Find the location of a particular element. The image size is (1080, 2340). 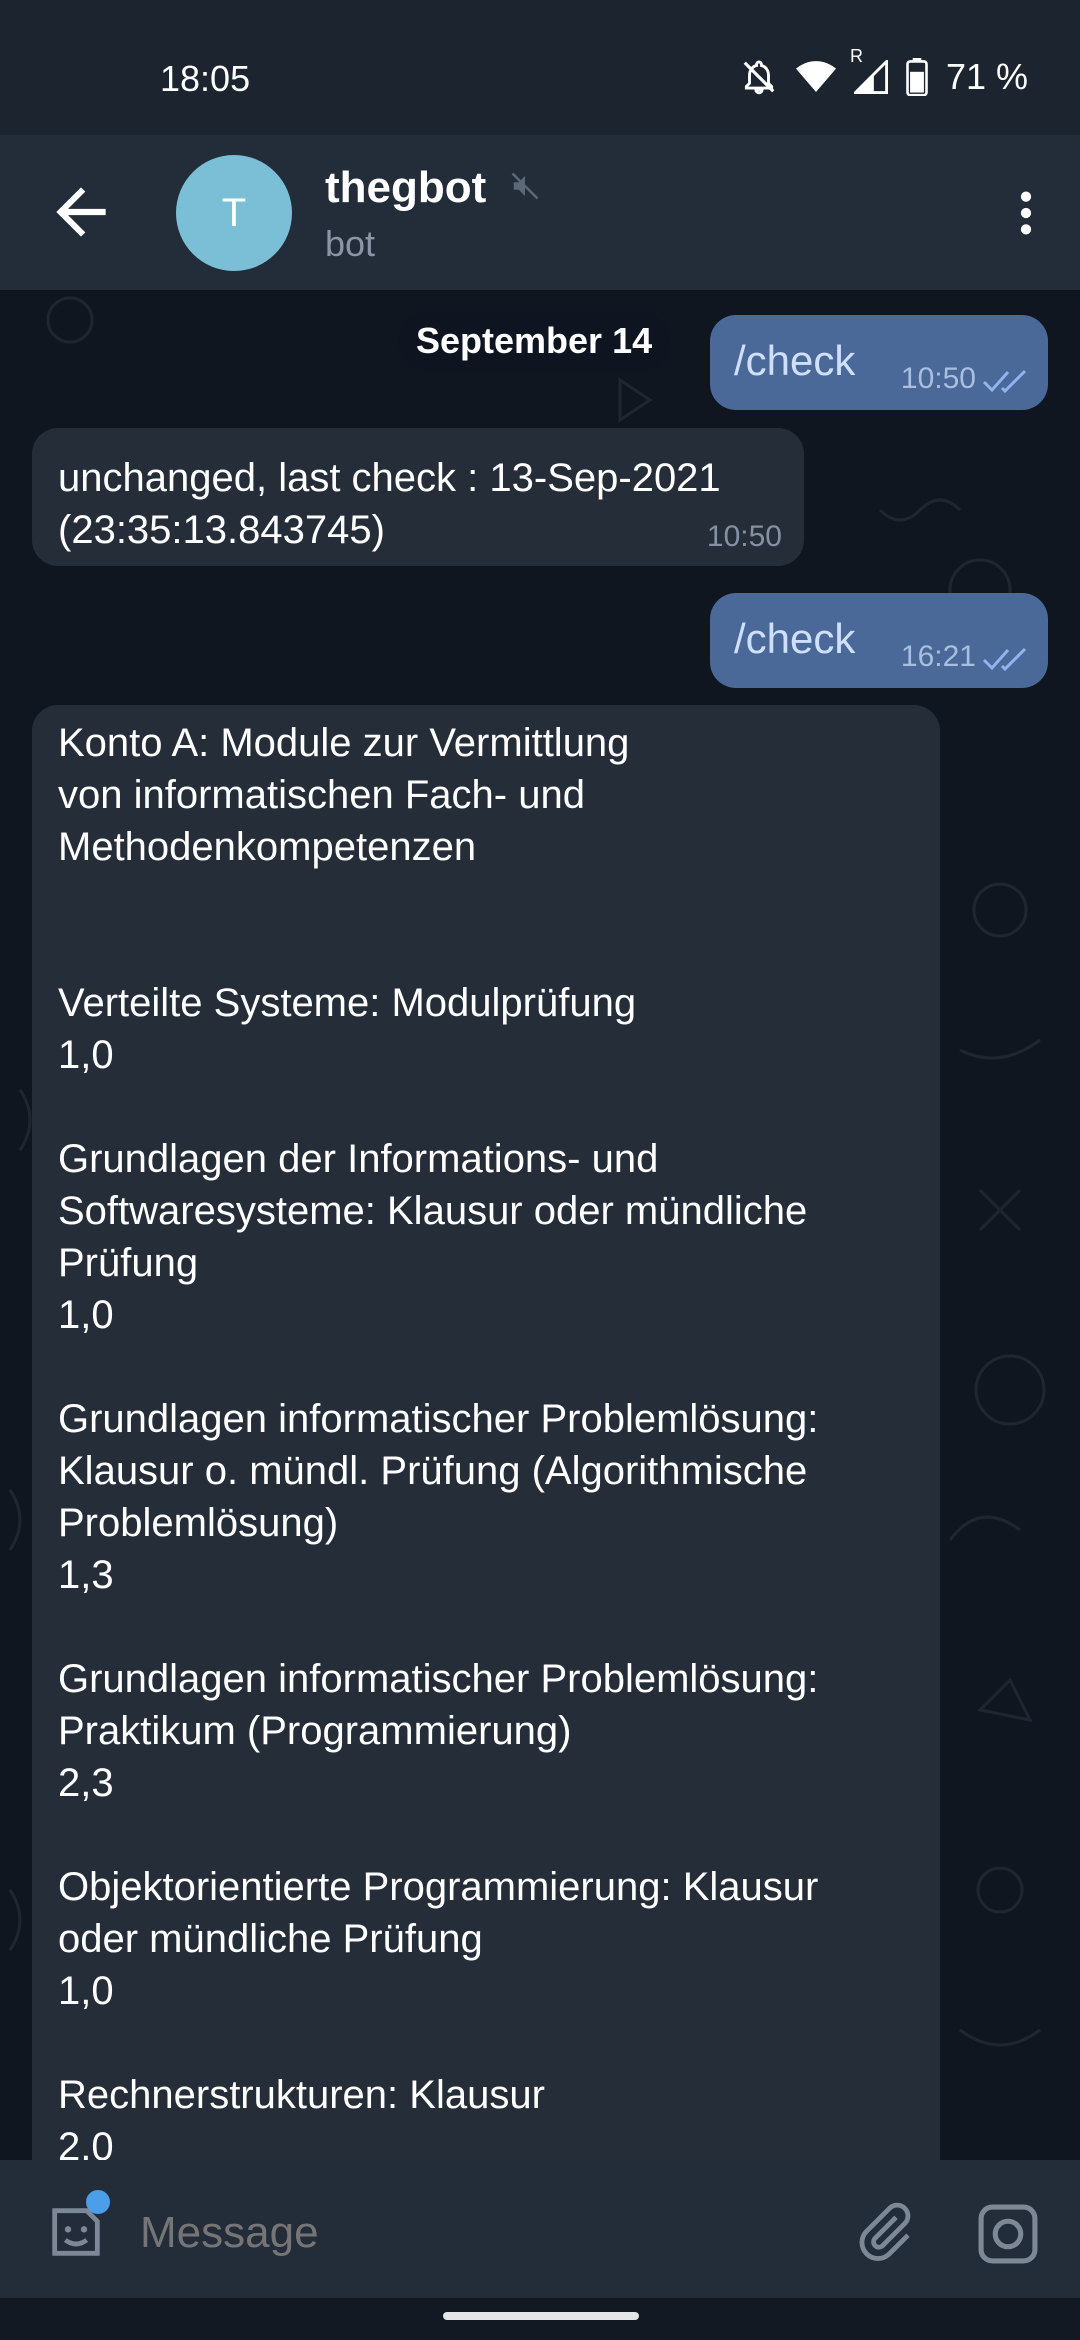

message-line: 1,3 is located at coordinates (86, 1575).